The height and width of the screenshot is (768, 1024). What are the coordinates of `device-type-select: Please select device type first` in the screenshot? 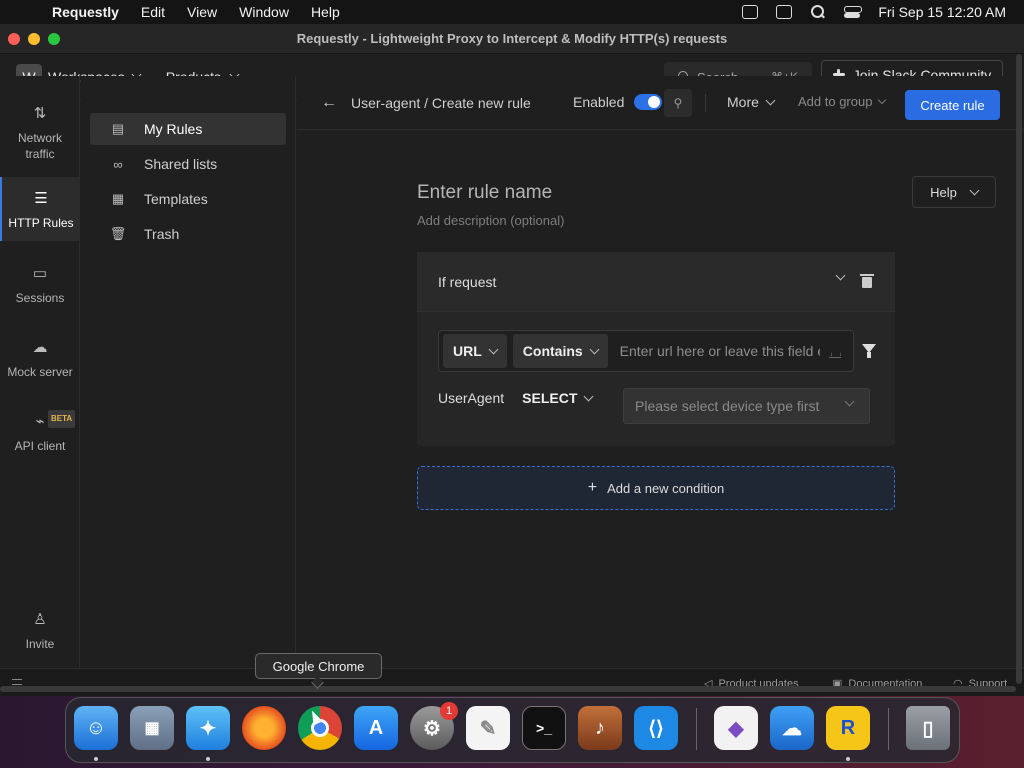 It's located at (746, 406).